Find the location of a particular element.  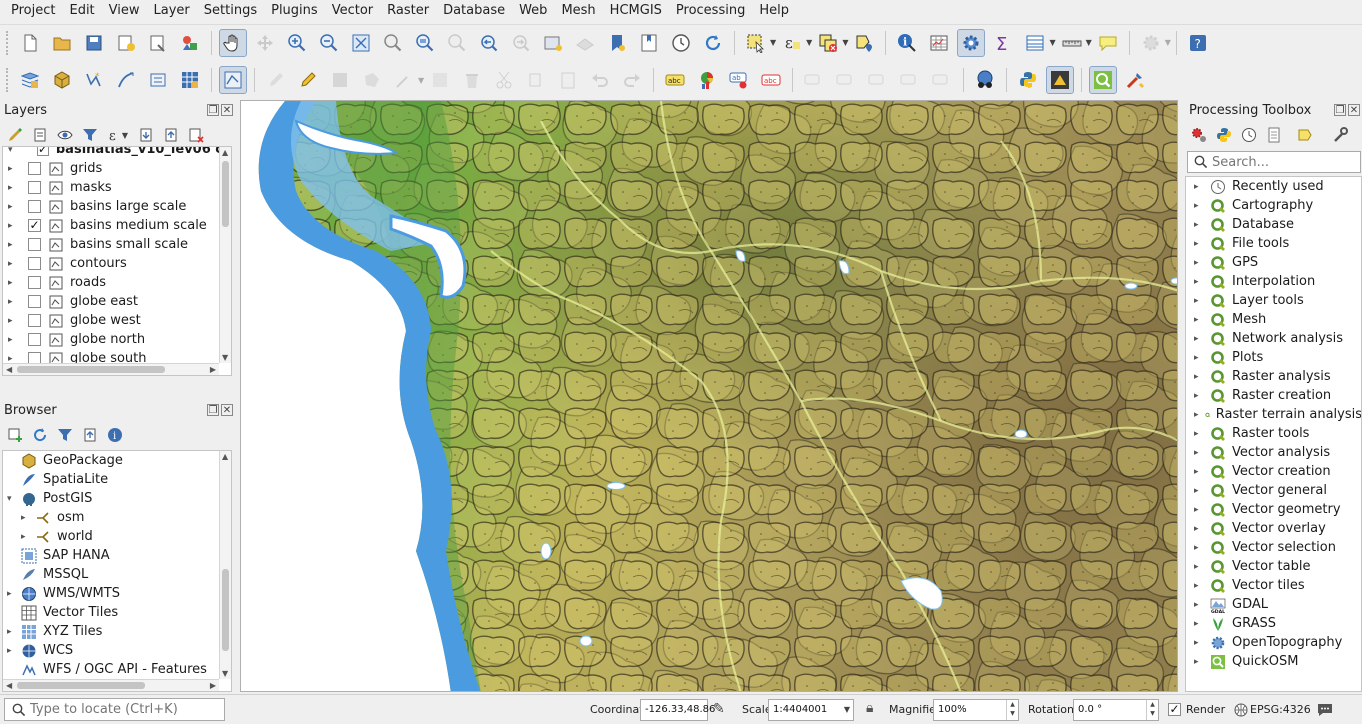

pin-unpin-labels-button is located at coordinates (814, 80).